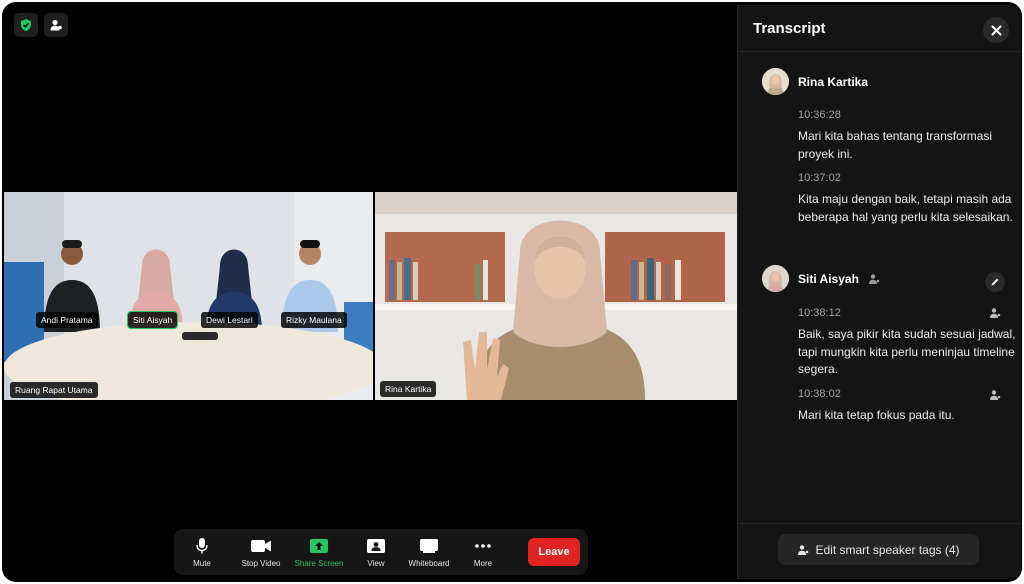  I want to click on close-icon, so click(996, 30).